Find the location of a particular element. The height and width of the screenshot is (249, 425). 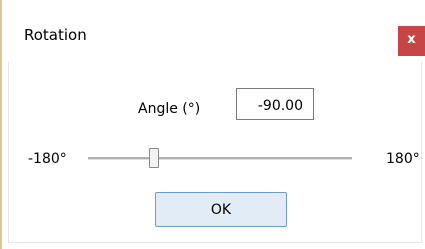

close-icon: x is located at coordinates (411, 39).